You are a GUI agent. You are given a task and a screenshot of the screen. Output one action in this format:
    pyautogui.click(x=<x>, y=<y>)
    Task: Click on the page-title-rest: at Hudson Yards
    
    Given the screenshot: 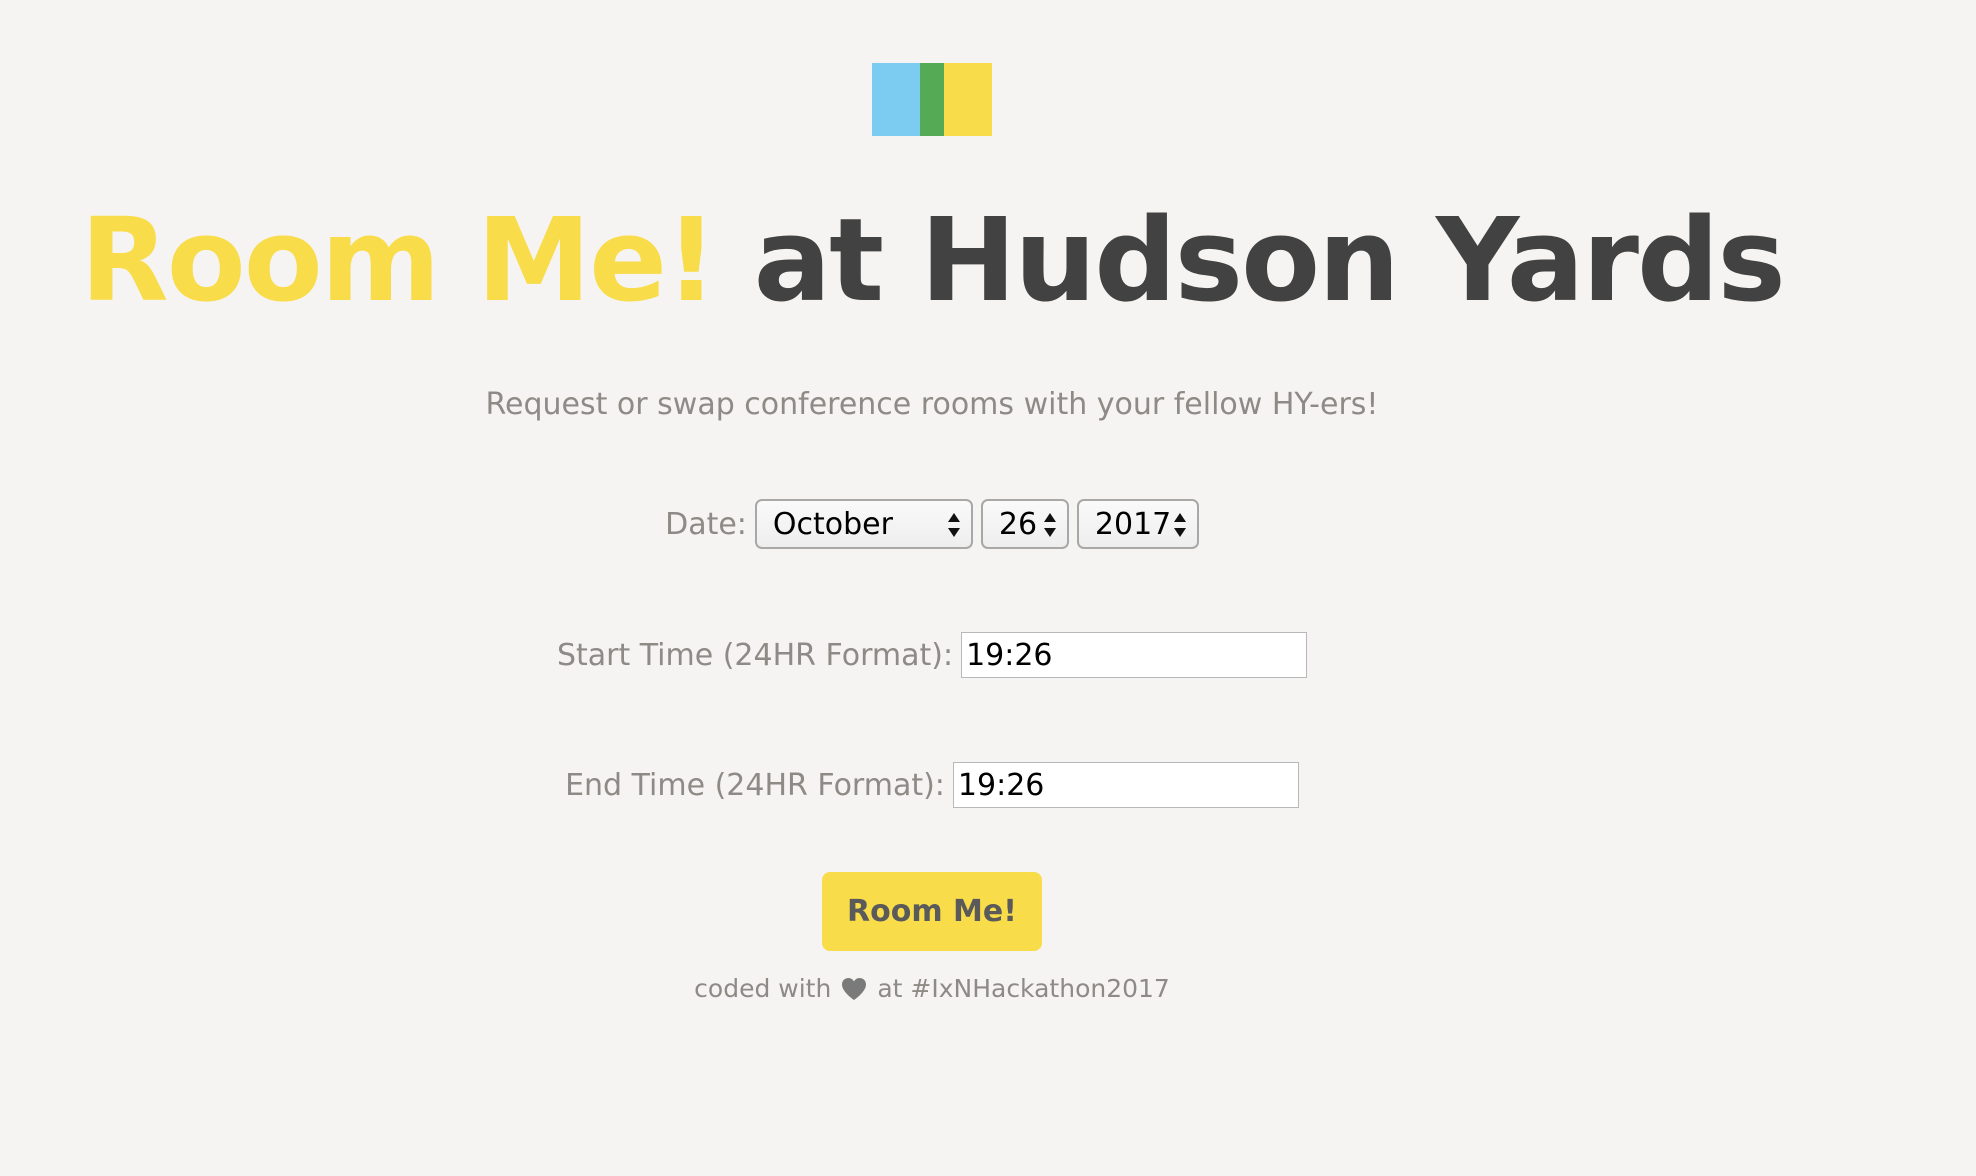 What is the action you would take?
    pyautogui.click(x=1250, y=261)
    